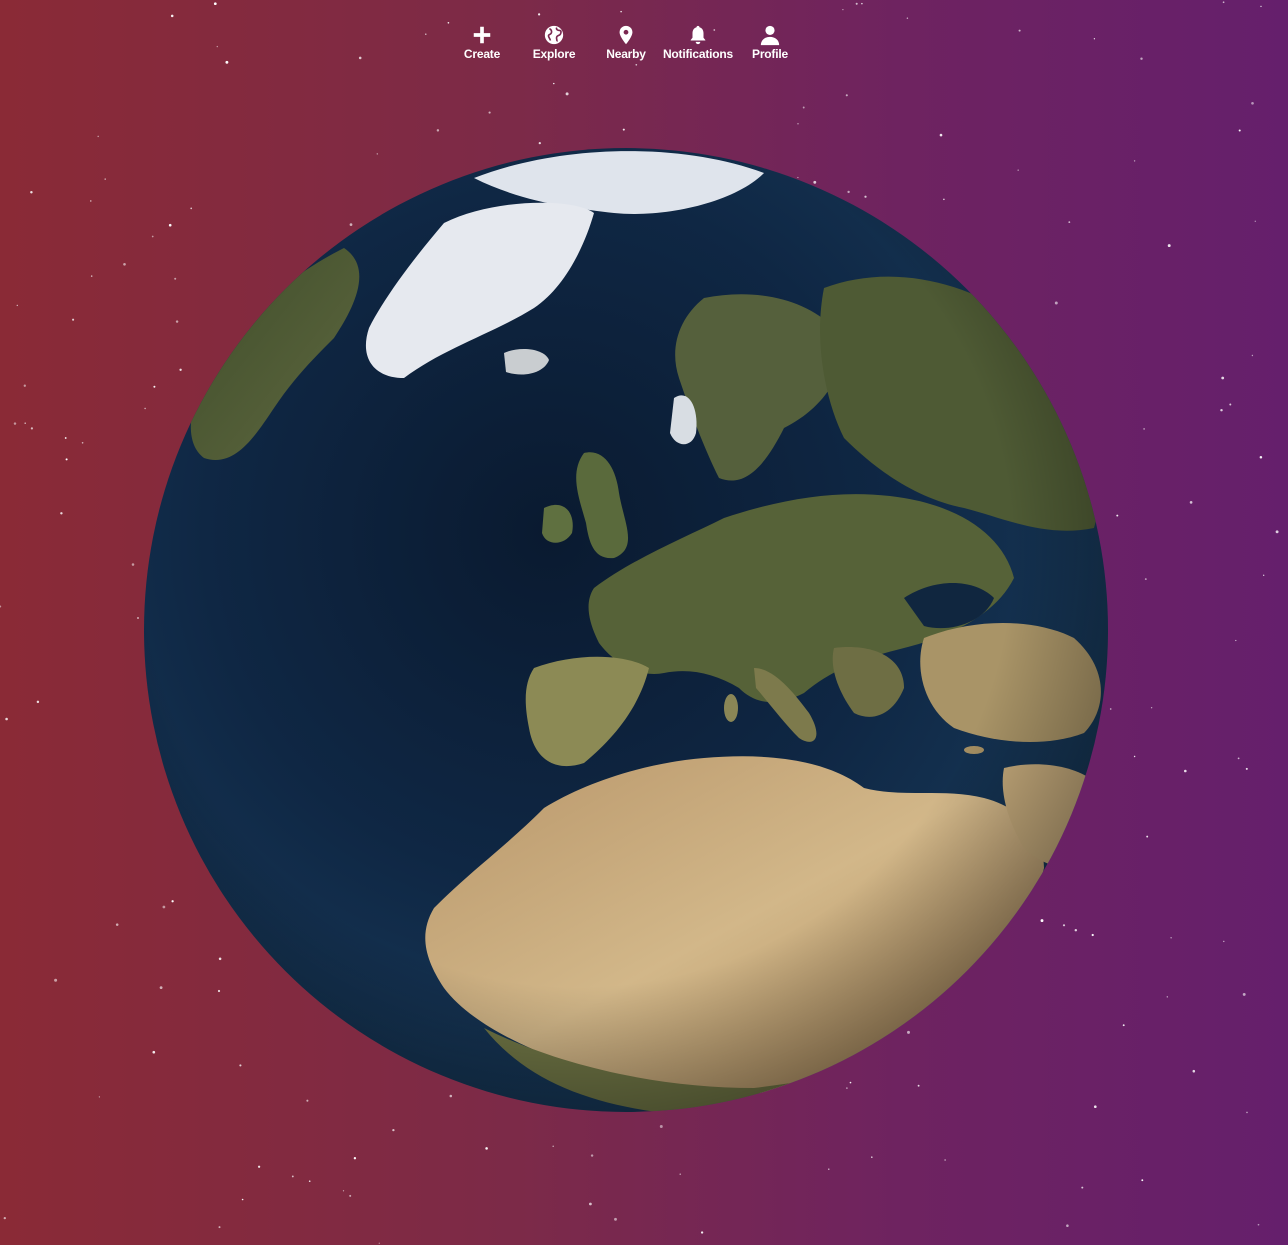 Image resolution: width=1288 pixels, height=1245 pixels. I want to click on nav-profile-label: Profile, so click(770, 54).